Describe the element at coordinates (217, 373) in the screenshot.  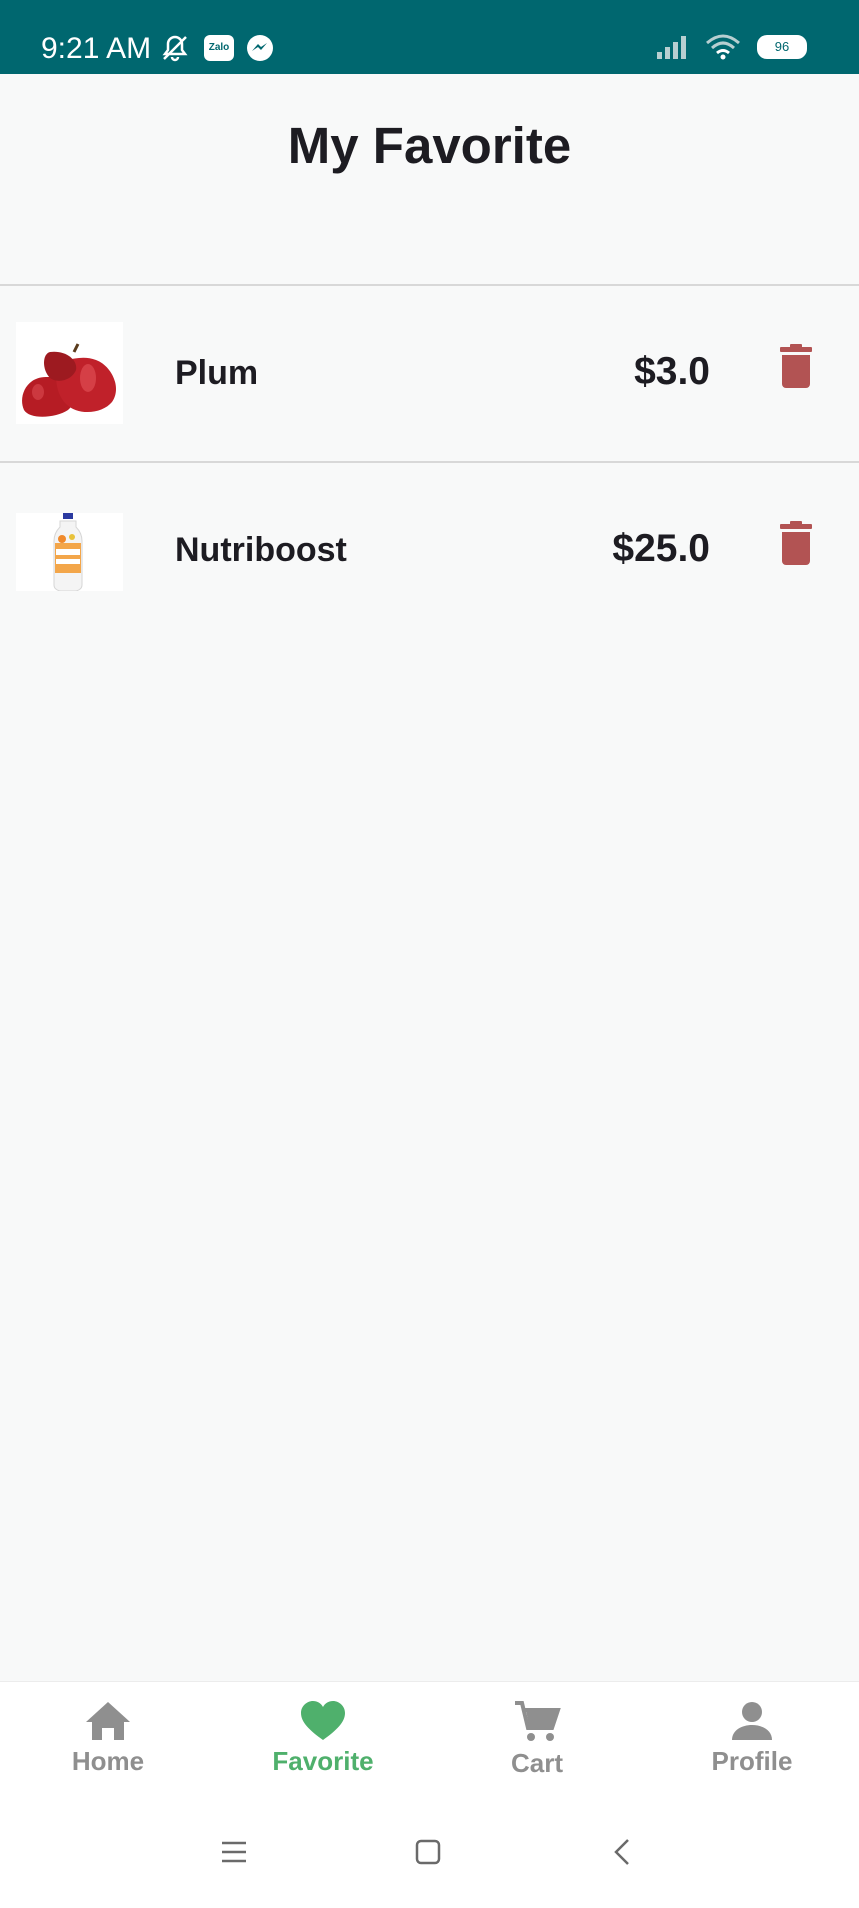
I see `item-name: Plum` at that location.